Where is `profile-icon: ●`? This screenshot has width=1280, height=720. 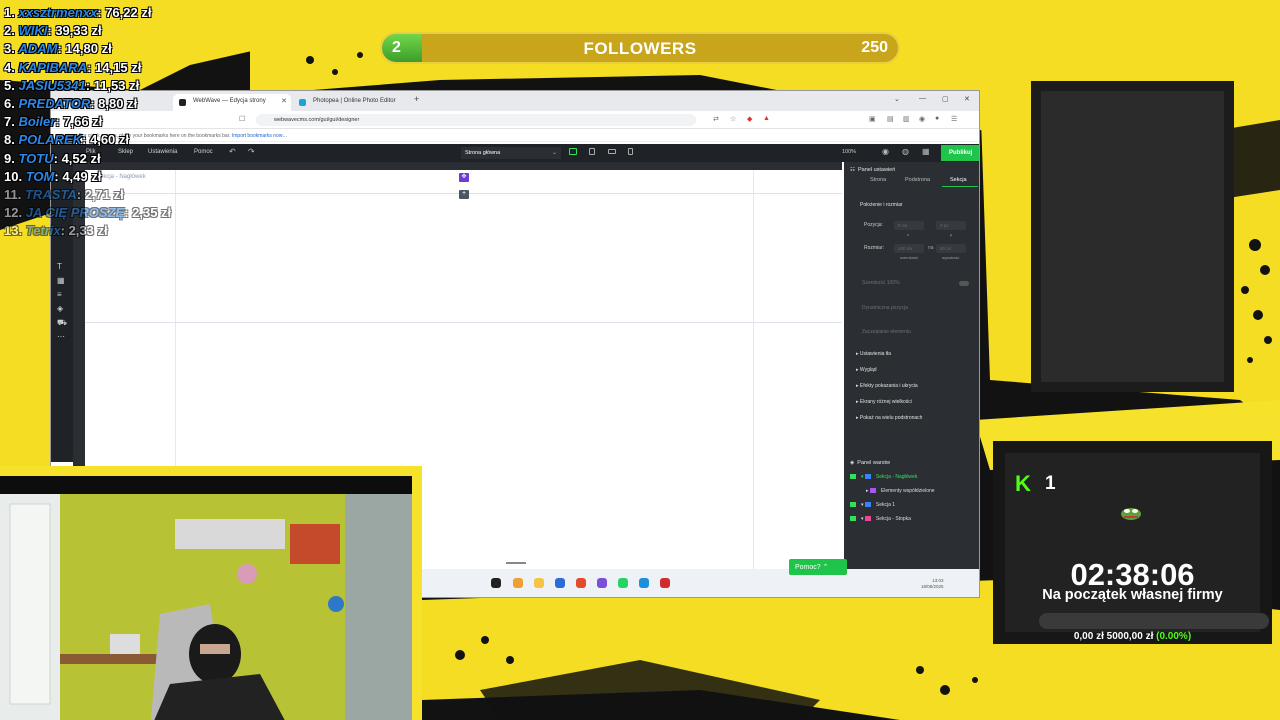 profile-icon: ● is located at coordinates (937, 118).